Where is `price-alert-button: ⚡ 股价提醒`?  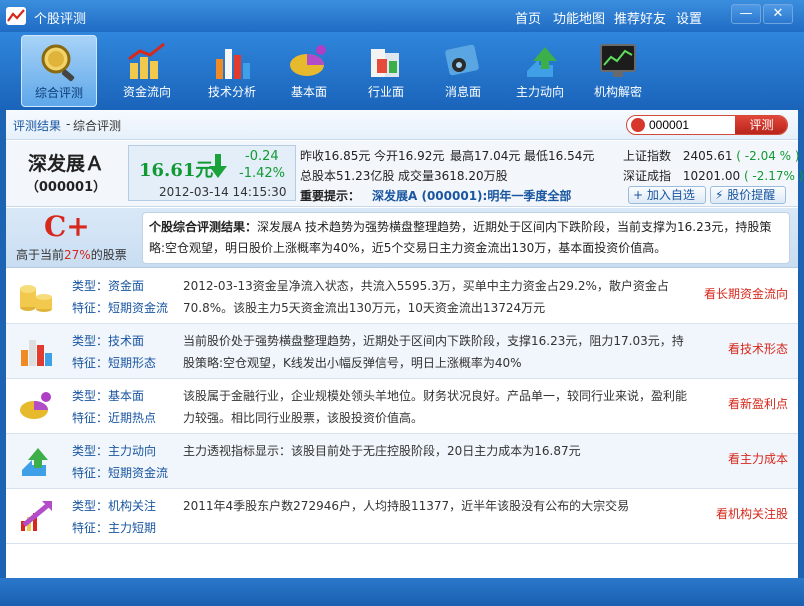 price-alert-button: ⚡ 股价提醒 is located at coordinates (748, 195).